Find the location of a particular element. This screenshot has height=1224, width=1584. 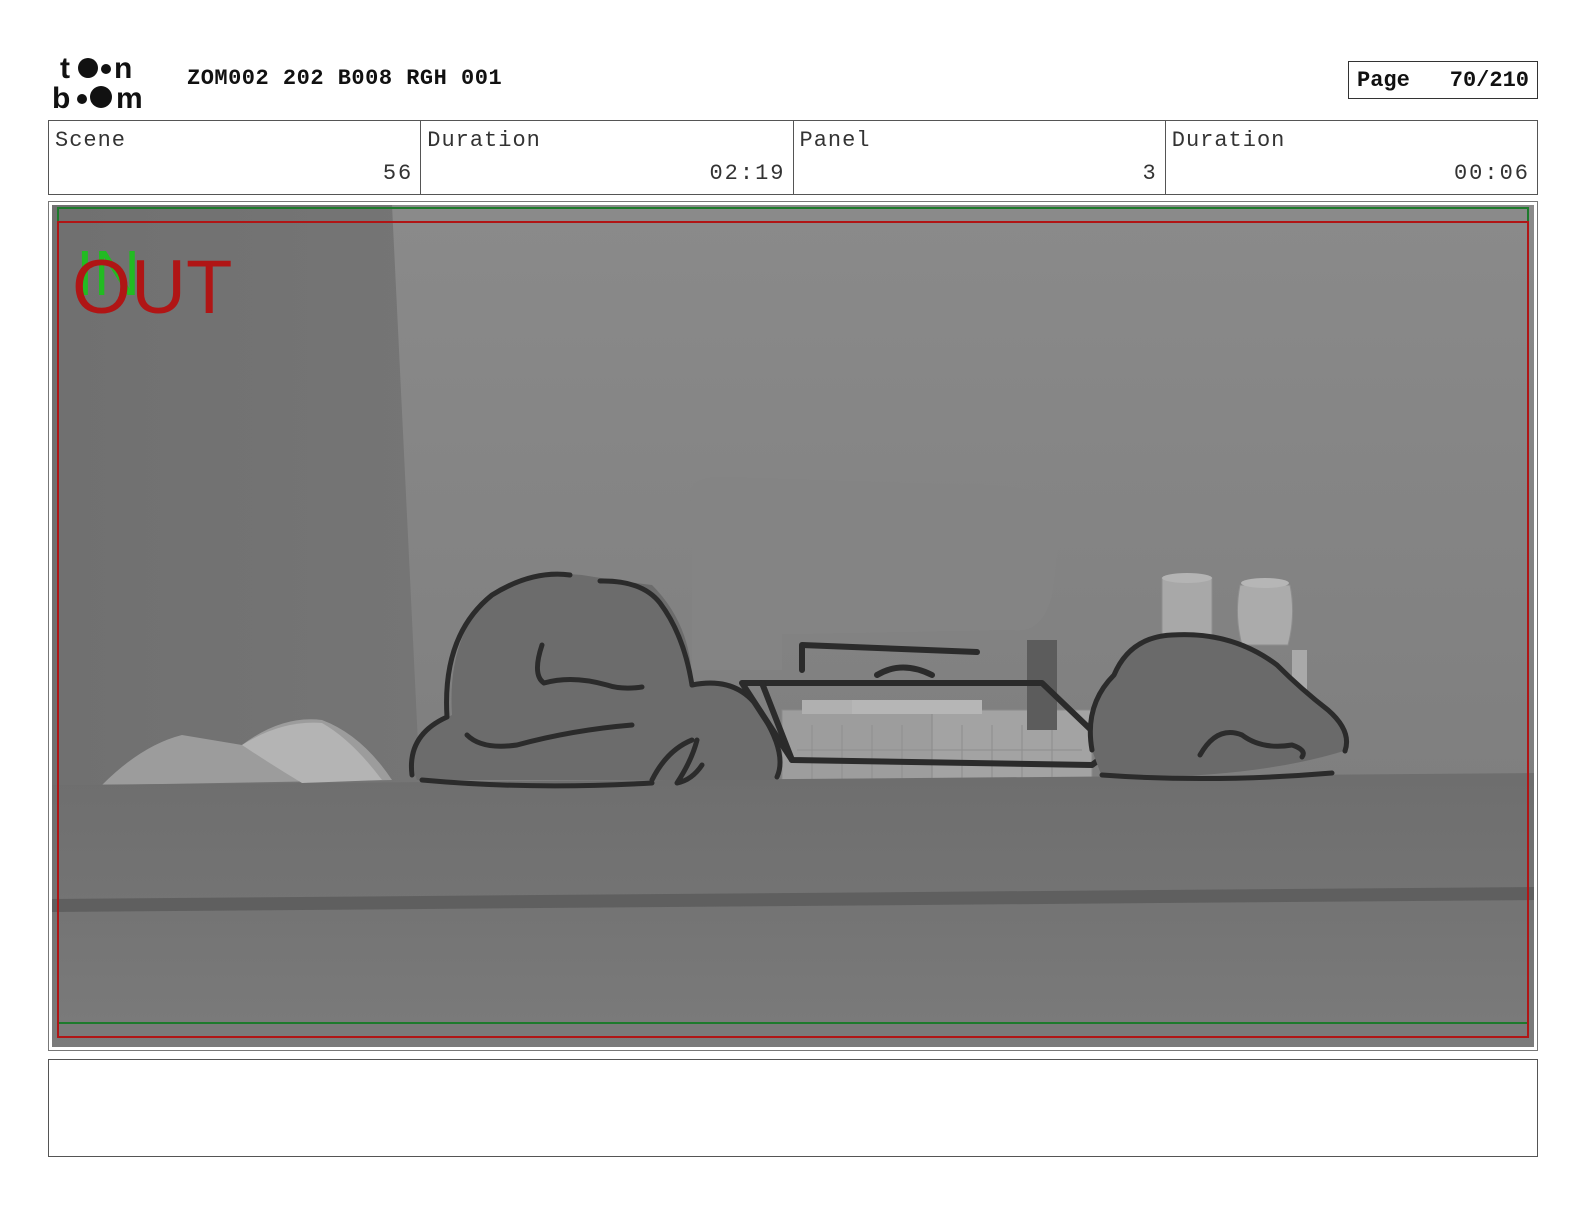

jar-right is located at coordinates (1265, 615).